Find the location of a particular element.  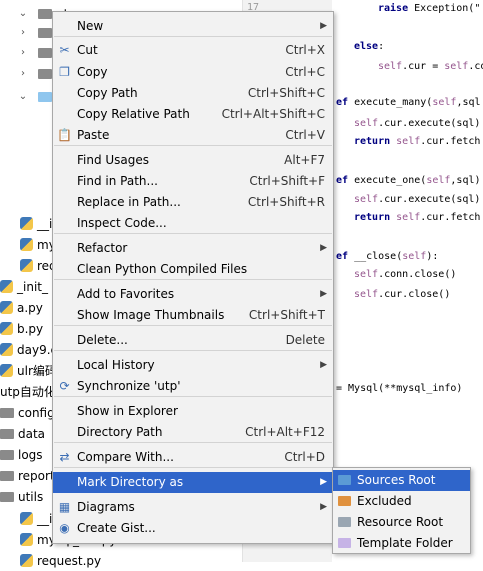

submenu-item-label: Resource Root is located at coordinates (400, 522).